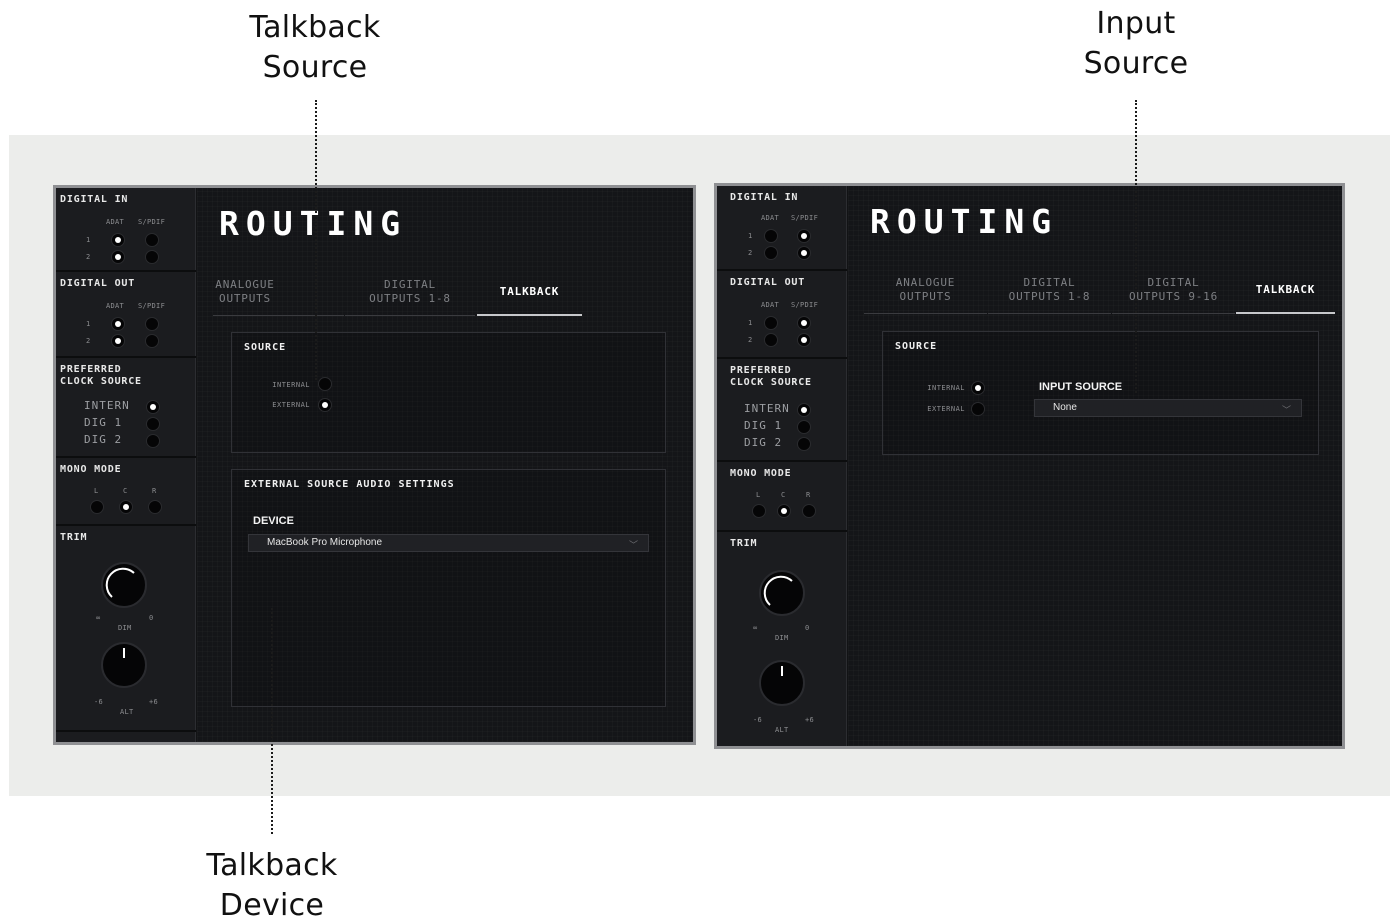 The width and height of the screenshot is (1399, 921). What do you see at coordinates (1065, 407) in the screenshot?
I see `input-source-value: None` at bounding box center [1065, 407].